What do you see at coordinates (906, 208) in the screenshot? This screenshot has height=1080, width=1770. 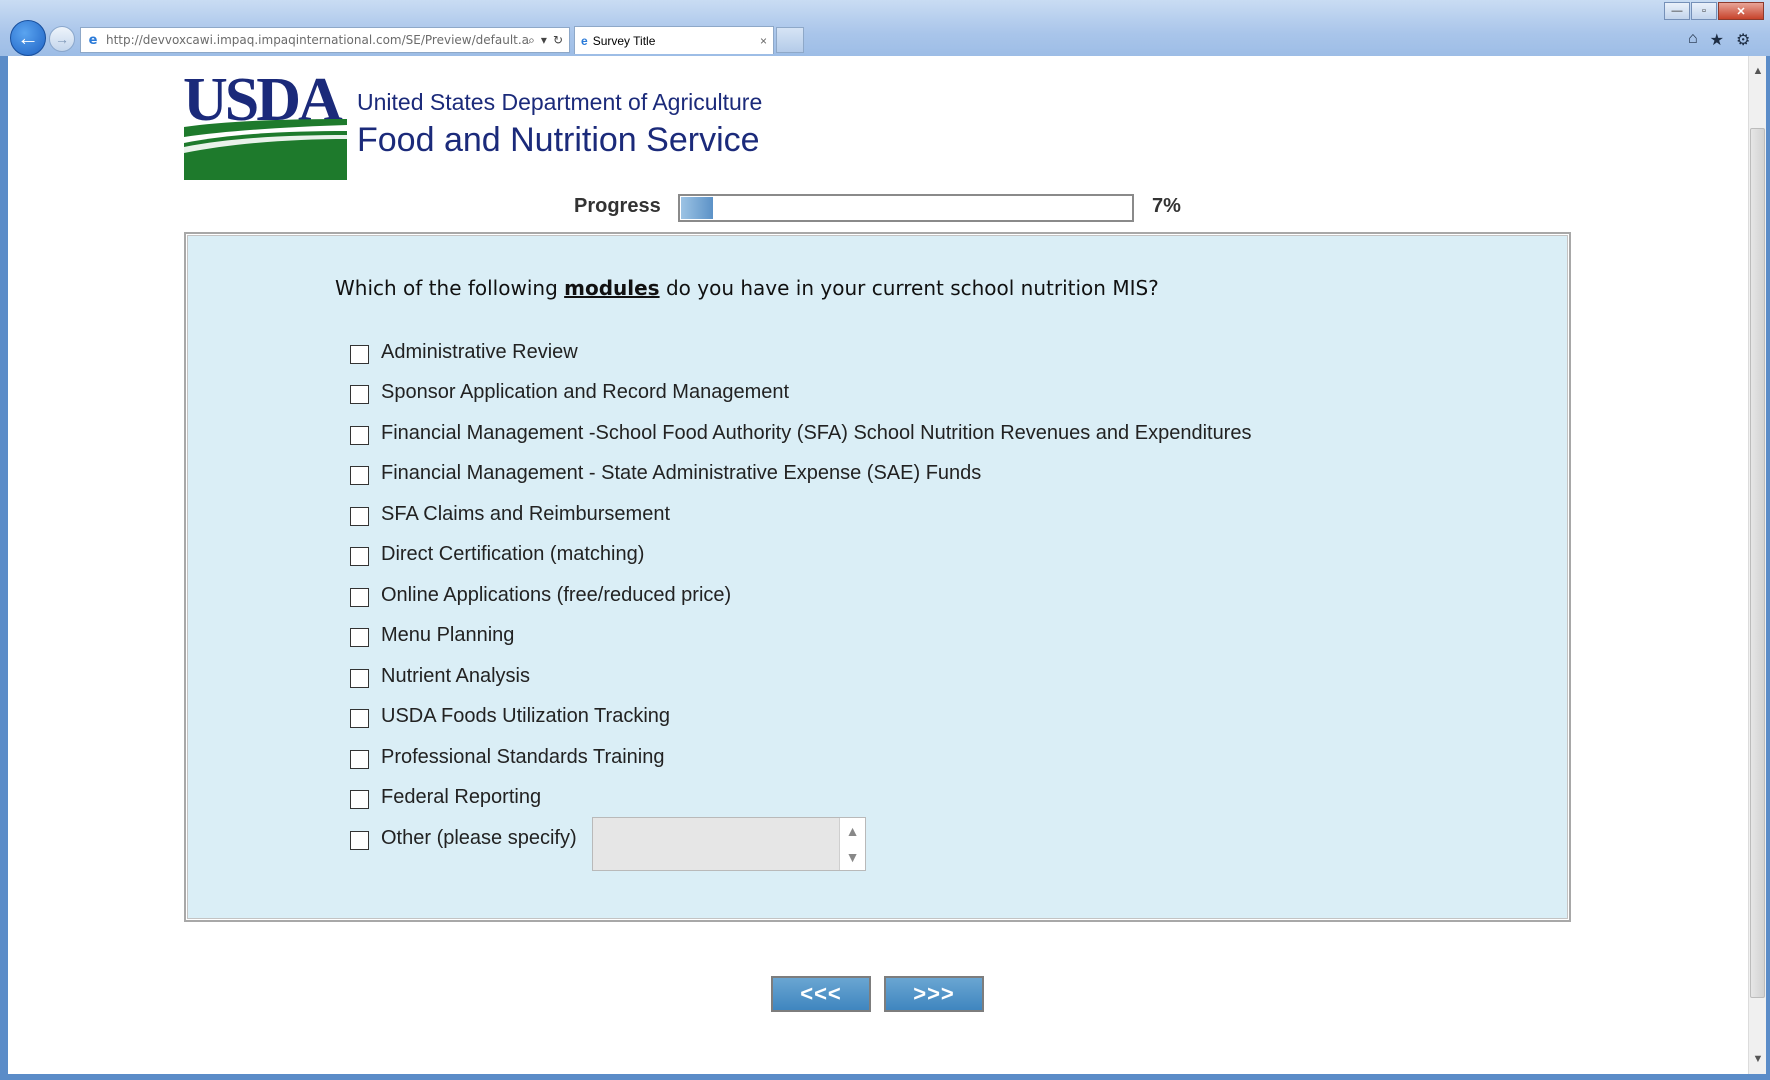 I see `progress-bar` at bounding box center [906, 208].